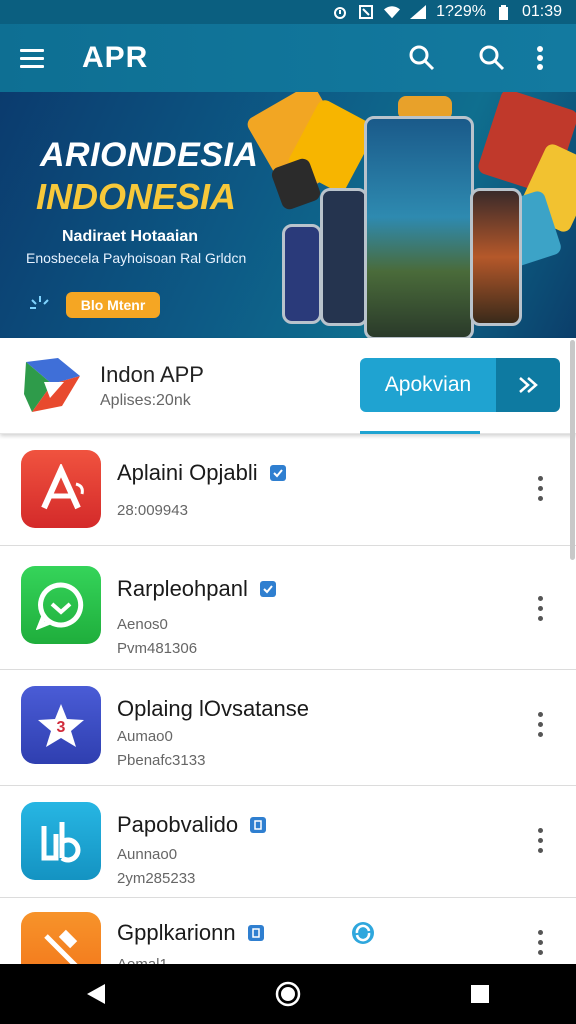 This screenshot has height=1024, width=576. I want to click on app-name: Rarpleohpanl, so click(196, 589).